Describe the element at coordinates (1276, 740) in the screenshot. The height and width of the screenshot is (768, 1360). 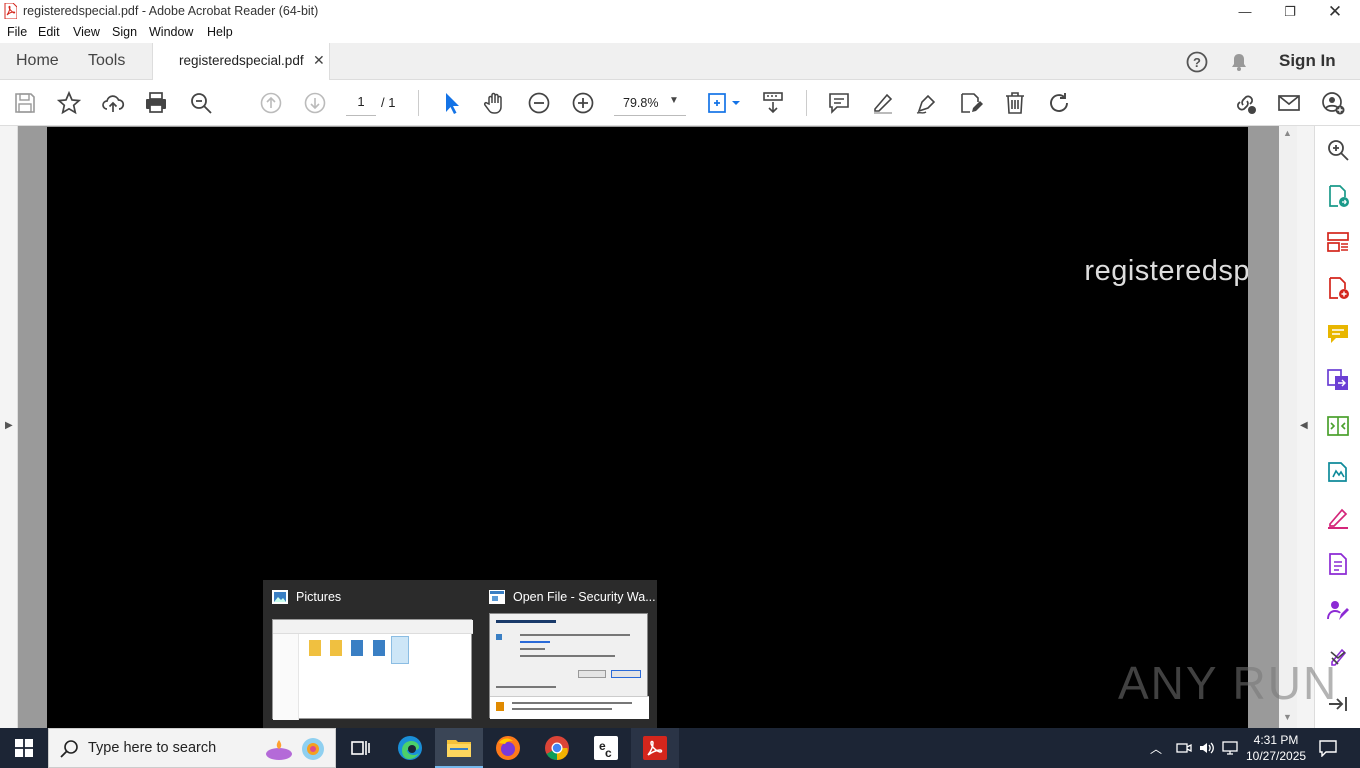
I see `clock-time: 4:31 PM` at that location.